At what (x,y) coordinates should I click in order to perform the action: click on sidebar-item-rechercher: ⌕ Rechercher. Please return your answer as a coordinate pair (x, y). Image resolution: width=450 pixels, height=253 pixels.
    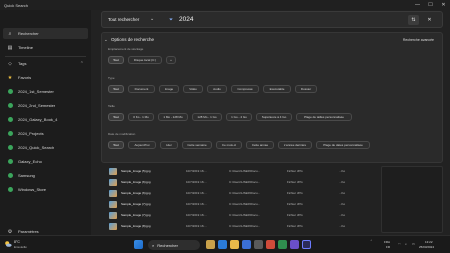
    Looking at the image, I should click on (45, 33).